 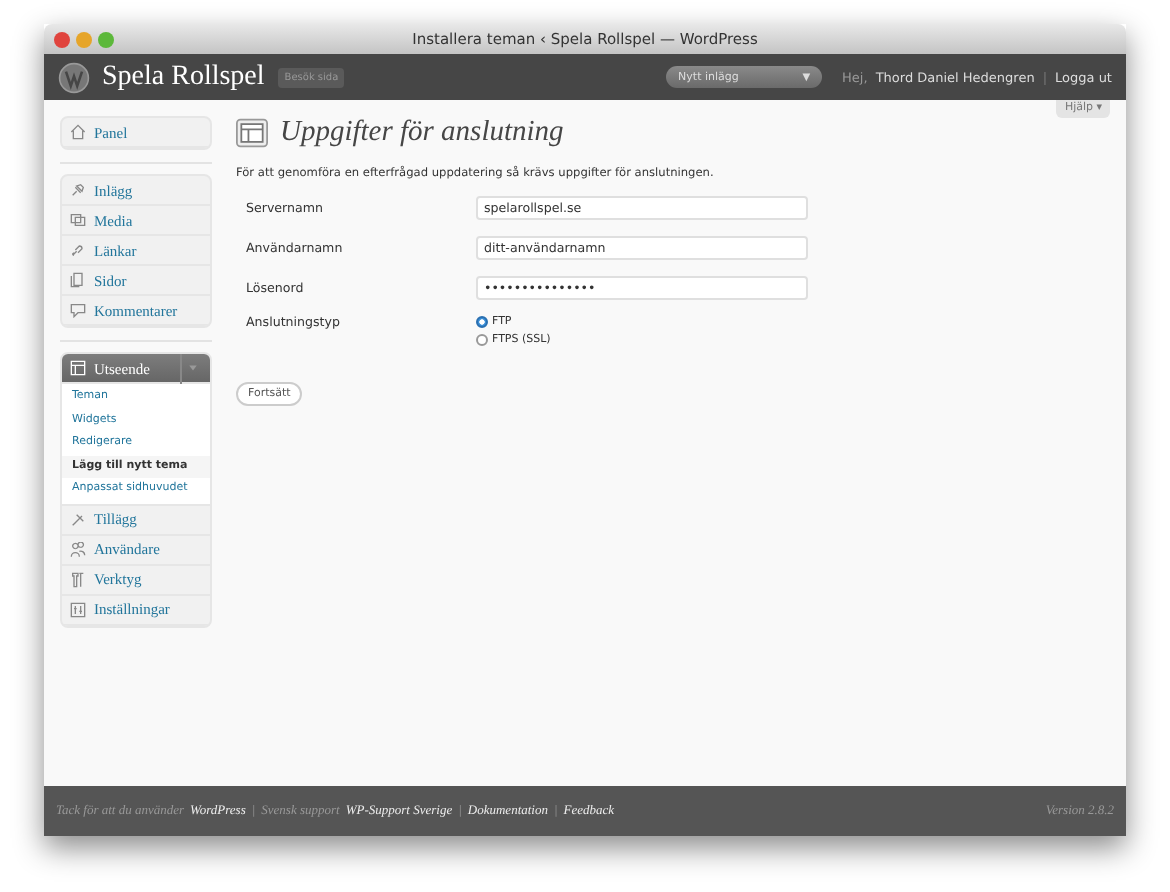 I want to click on page-title: Uppgifter för anslutning, so click(x=422, y=133).